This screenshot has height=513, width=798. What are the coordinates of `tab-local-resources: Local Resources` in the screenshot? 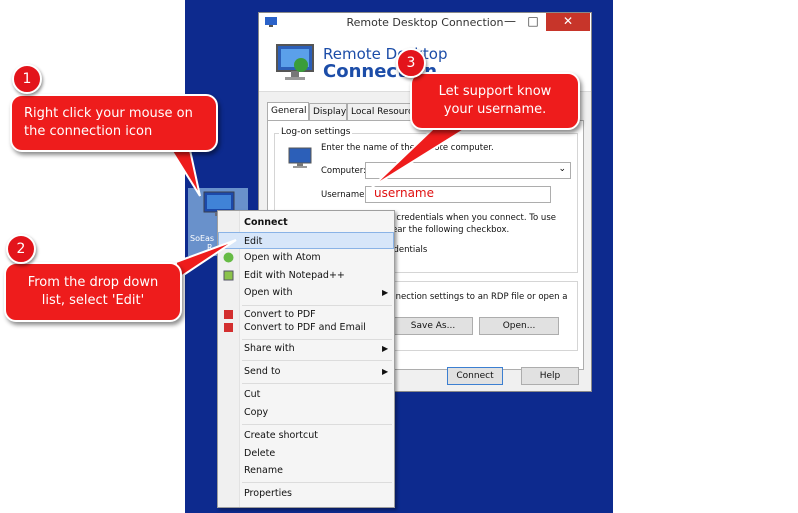 It's located at (380, 111).